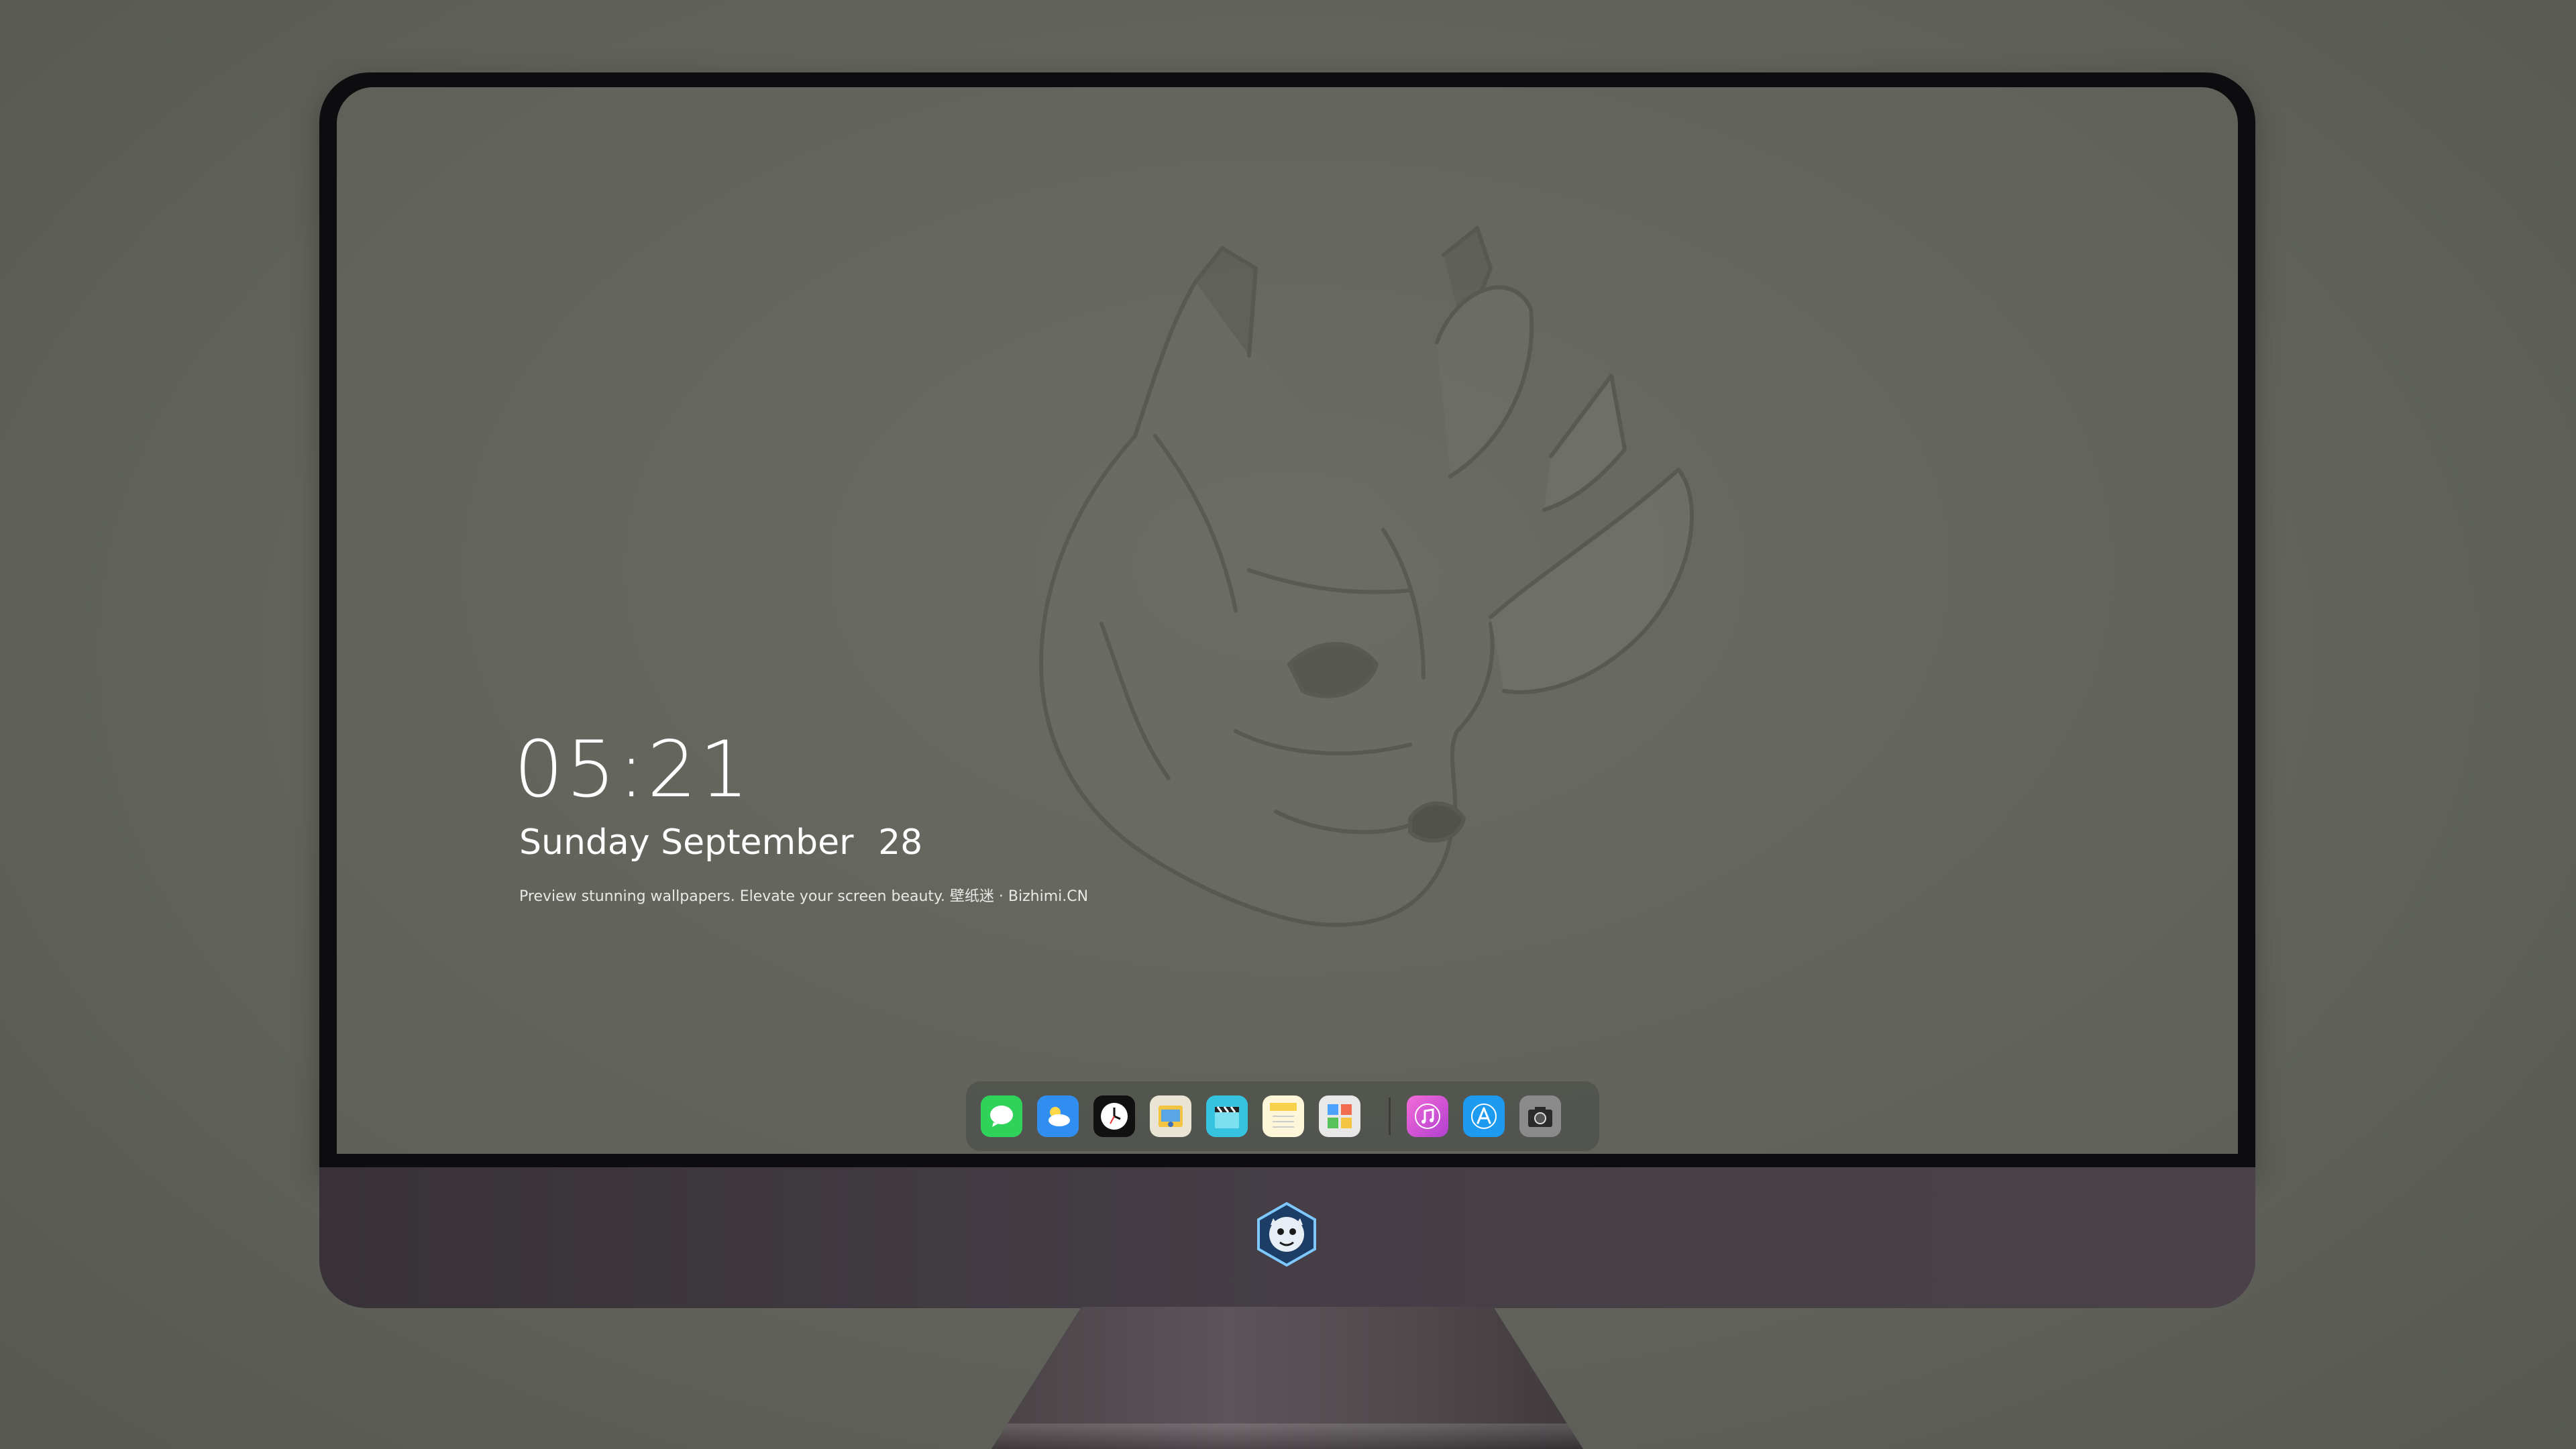  I want to click on music-note-icon, so click(1427, 1116).